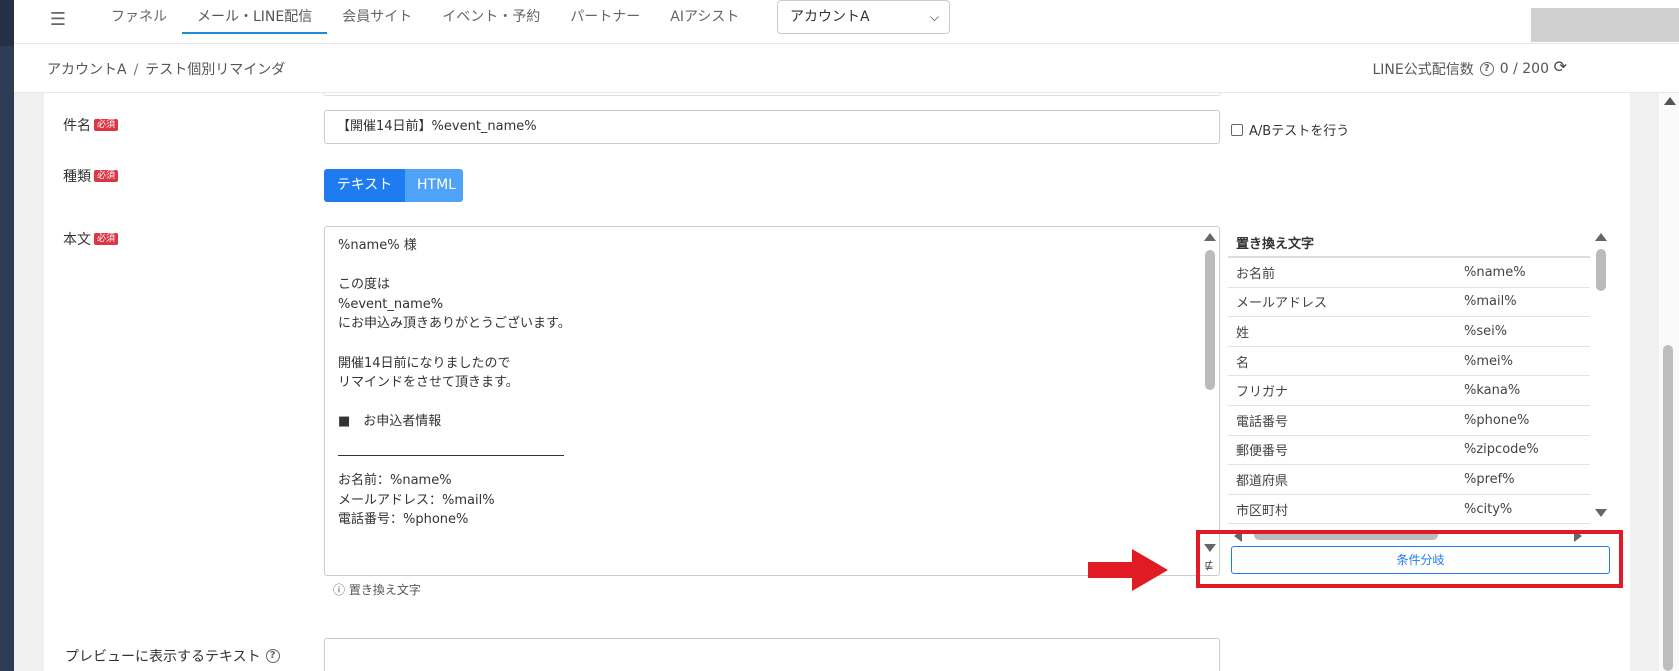  I want to click on replacement-key: 郵便番号, so click(1262, 452).